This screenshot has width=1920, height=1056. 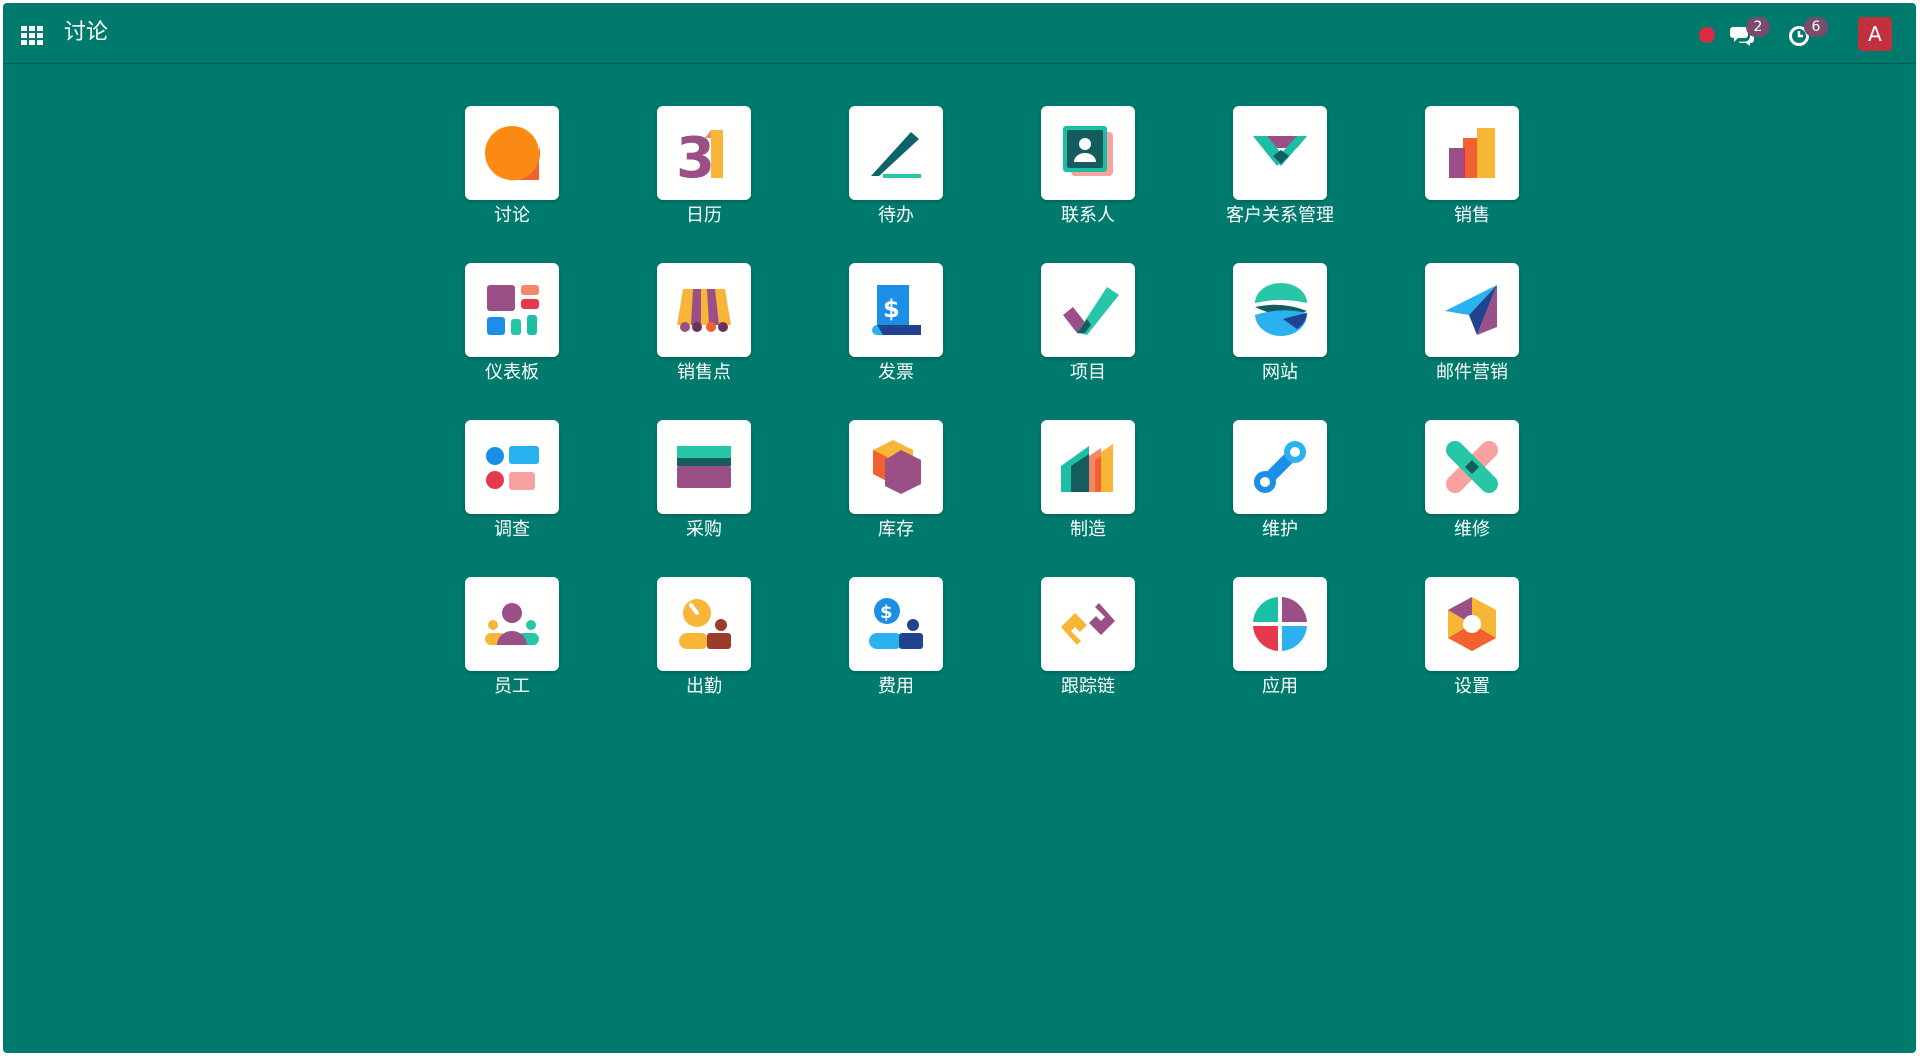 What do you see at coordinates (1280, 655) in the screenshot?
I see `app-apps: 应用` at bounding box center [1280, 655].